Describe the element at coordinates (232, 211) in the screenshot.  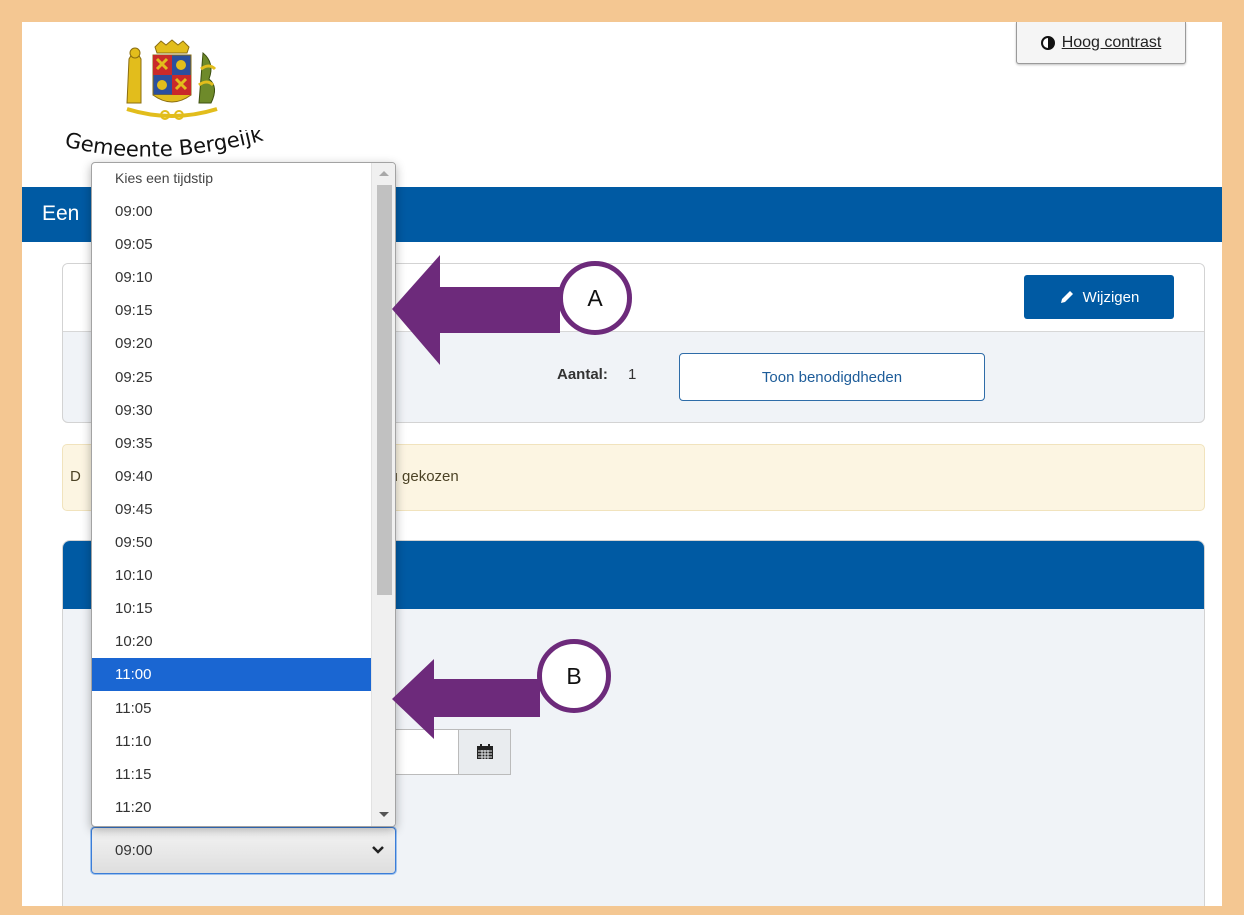
I see `time-option-0900: 09:00` at that location.